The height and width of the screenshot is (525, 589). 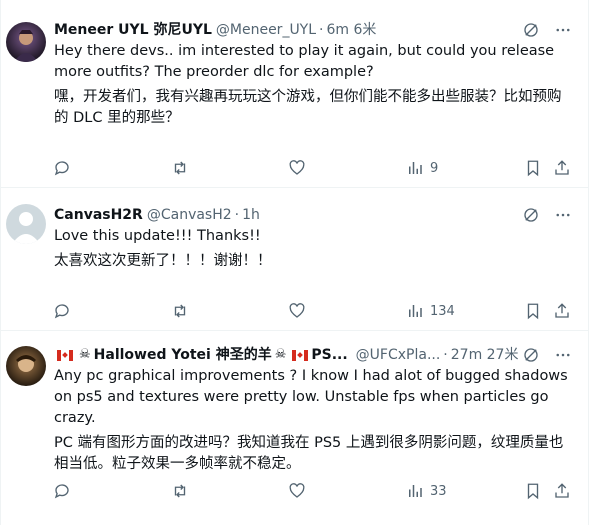 I want to click on post-actions: 33, so click(x=294, y=491).